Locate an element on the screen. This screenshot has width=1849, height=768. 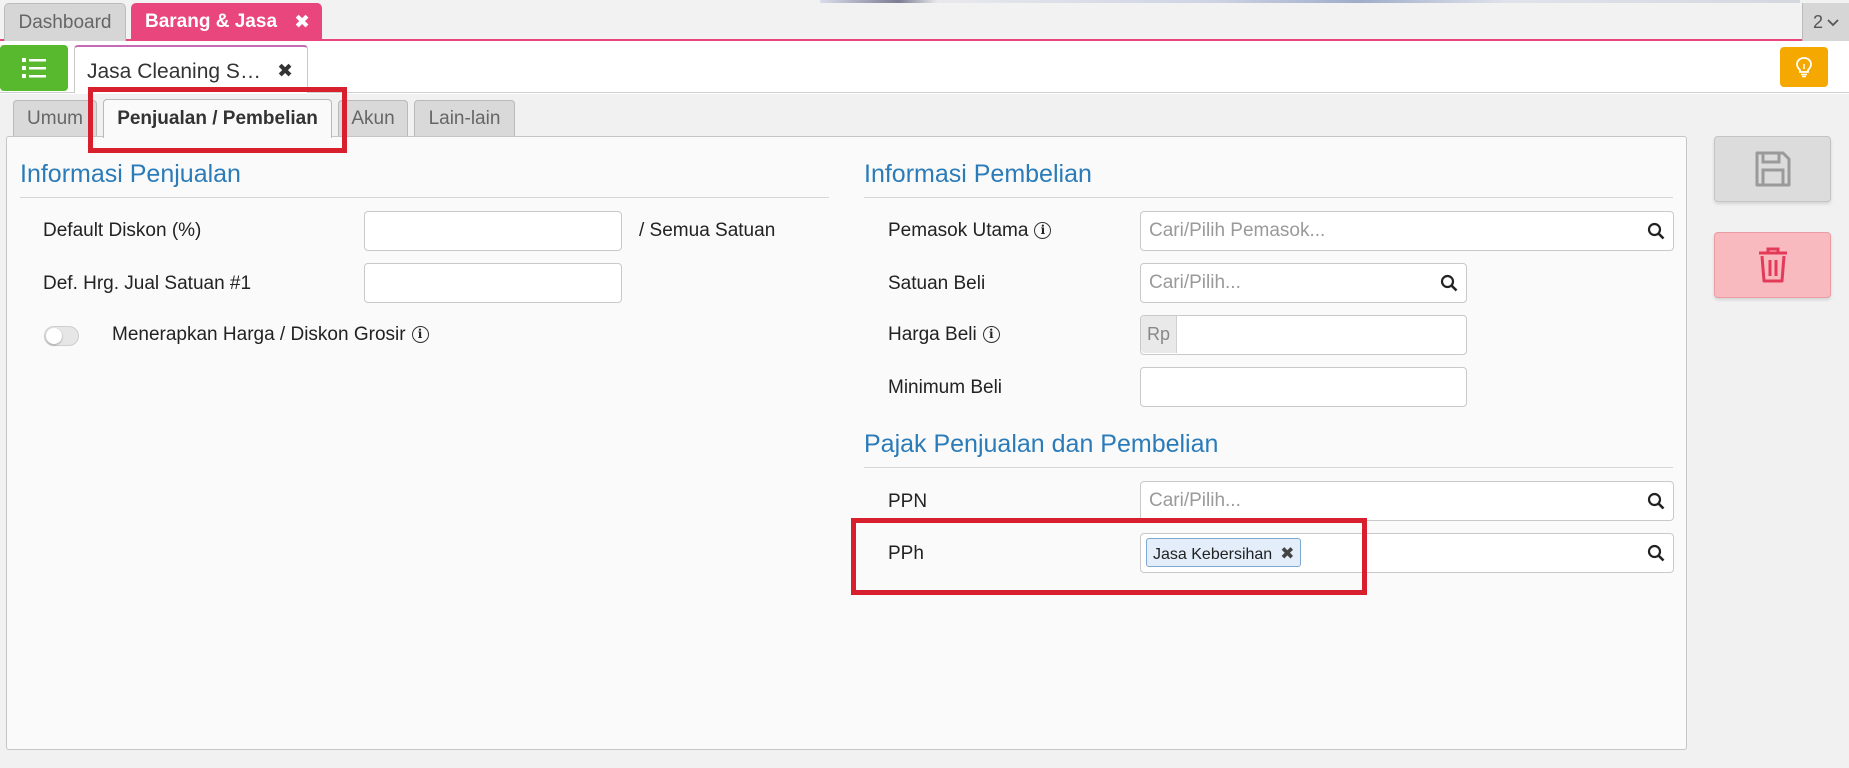
tab-dashboard: Dashboard is located at coordinates (65, 22).